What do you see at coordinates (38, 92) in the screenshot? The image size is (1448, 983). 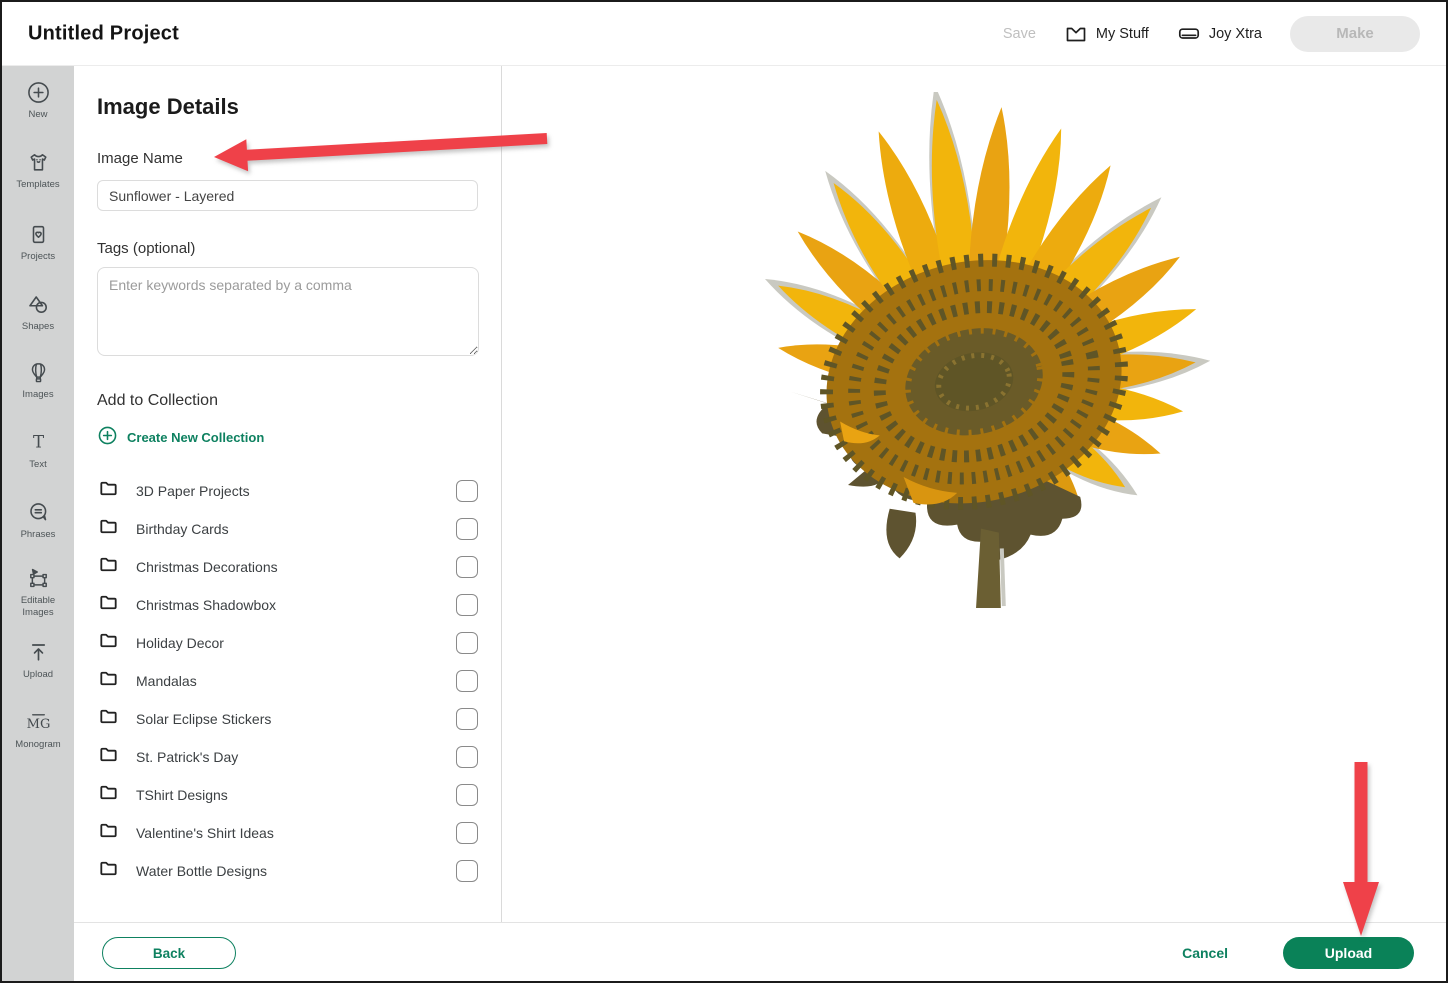 I see `plus-circle-icon` at bounding box center [38, 92].